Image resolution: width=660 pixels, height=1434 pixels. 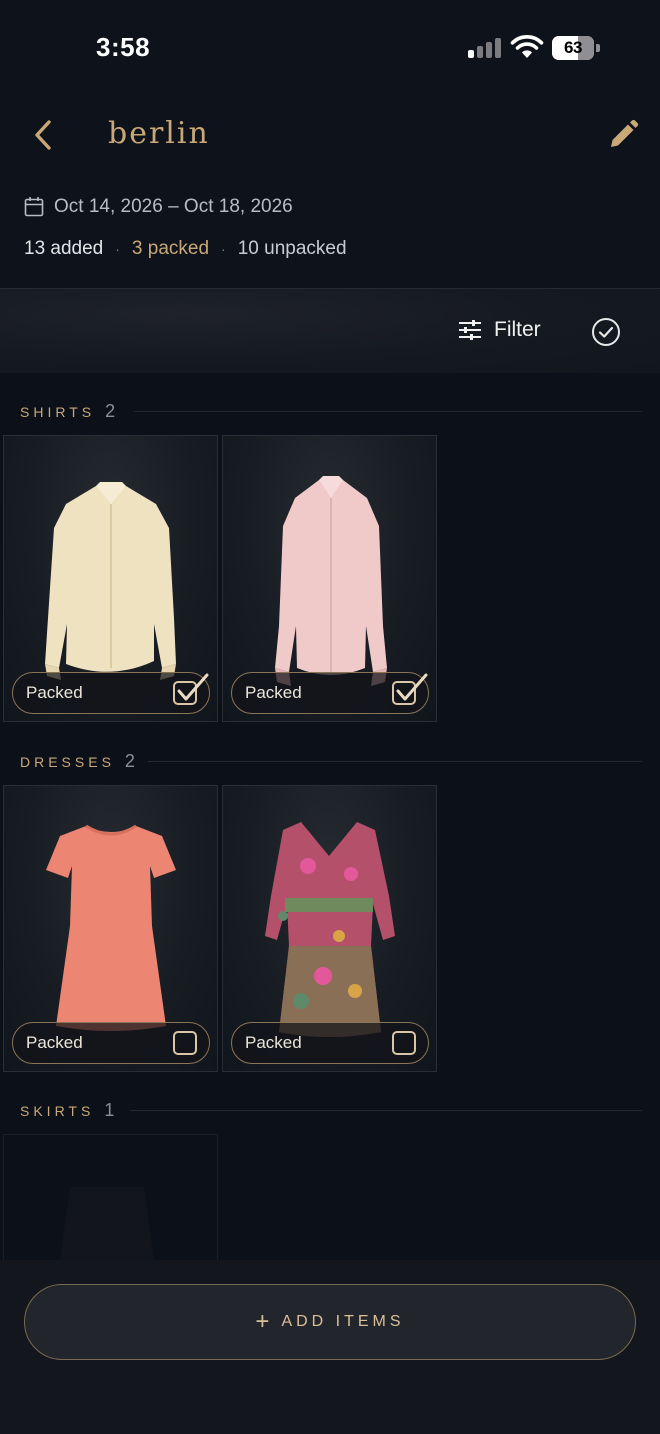 I want to click on section-label: SKIRTS, so click(x=57, y=1110).